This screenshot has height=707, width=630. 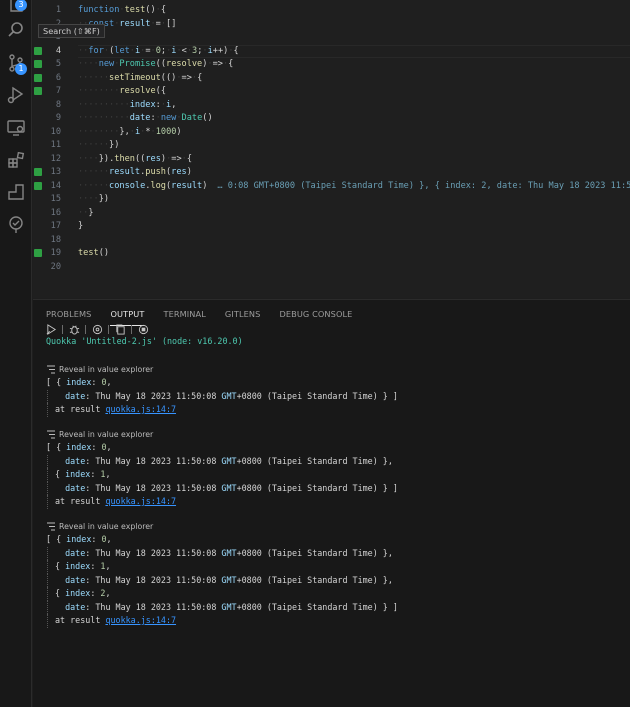 I want to click on quokka-header: Quokka 'Untitled-2.js' (node: v16.20.0), so click(x=144, y=341).